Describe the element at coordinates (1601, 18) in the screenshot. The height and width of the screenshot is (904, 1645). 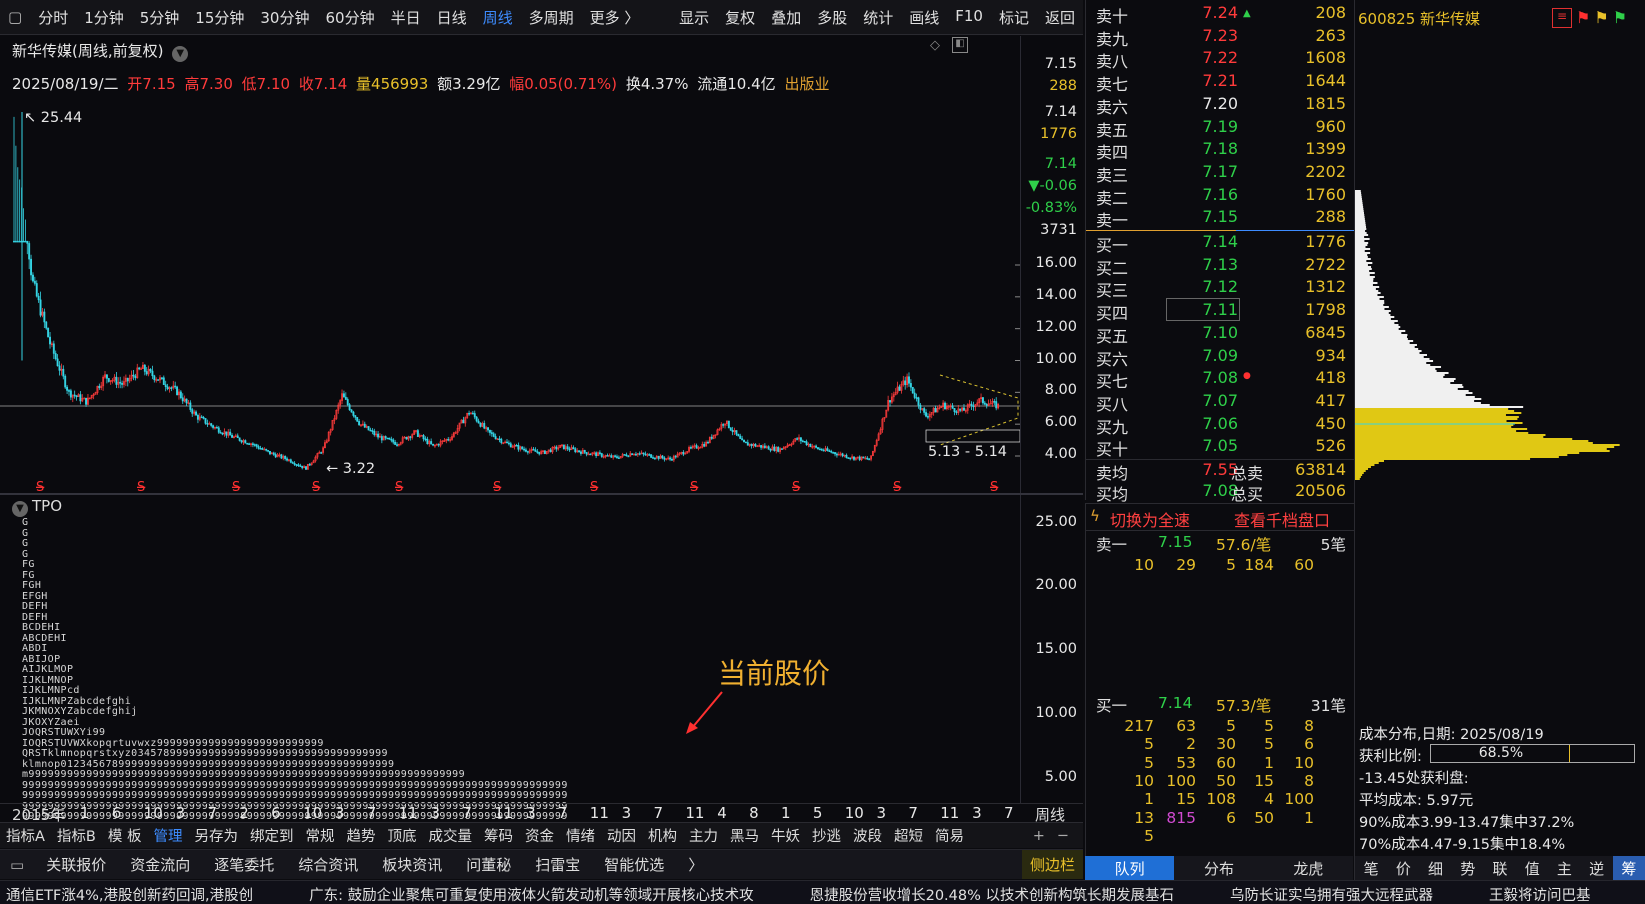
I see `yellow-flag-icon: ⚑` at that location.